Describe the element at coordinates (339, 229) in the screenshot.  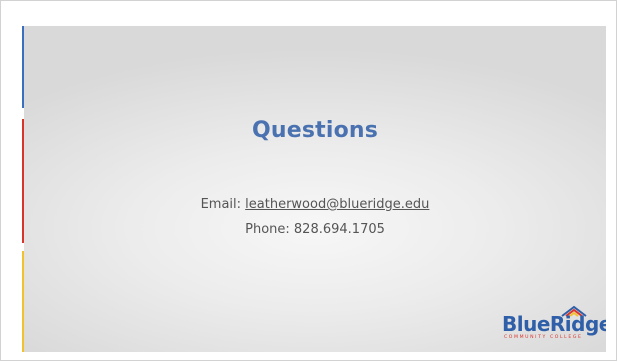
I see `phone-number: 828.694.1705` at that location.